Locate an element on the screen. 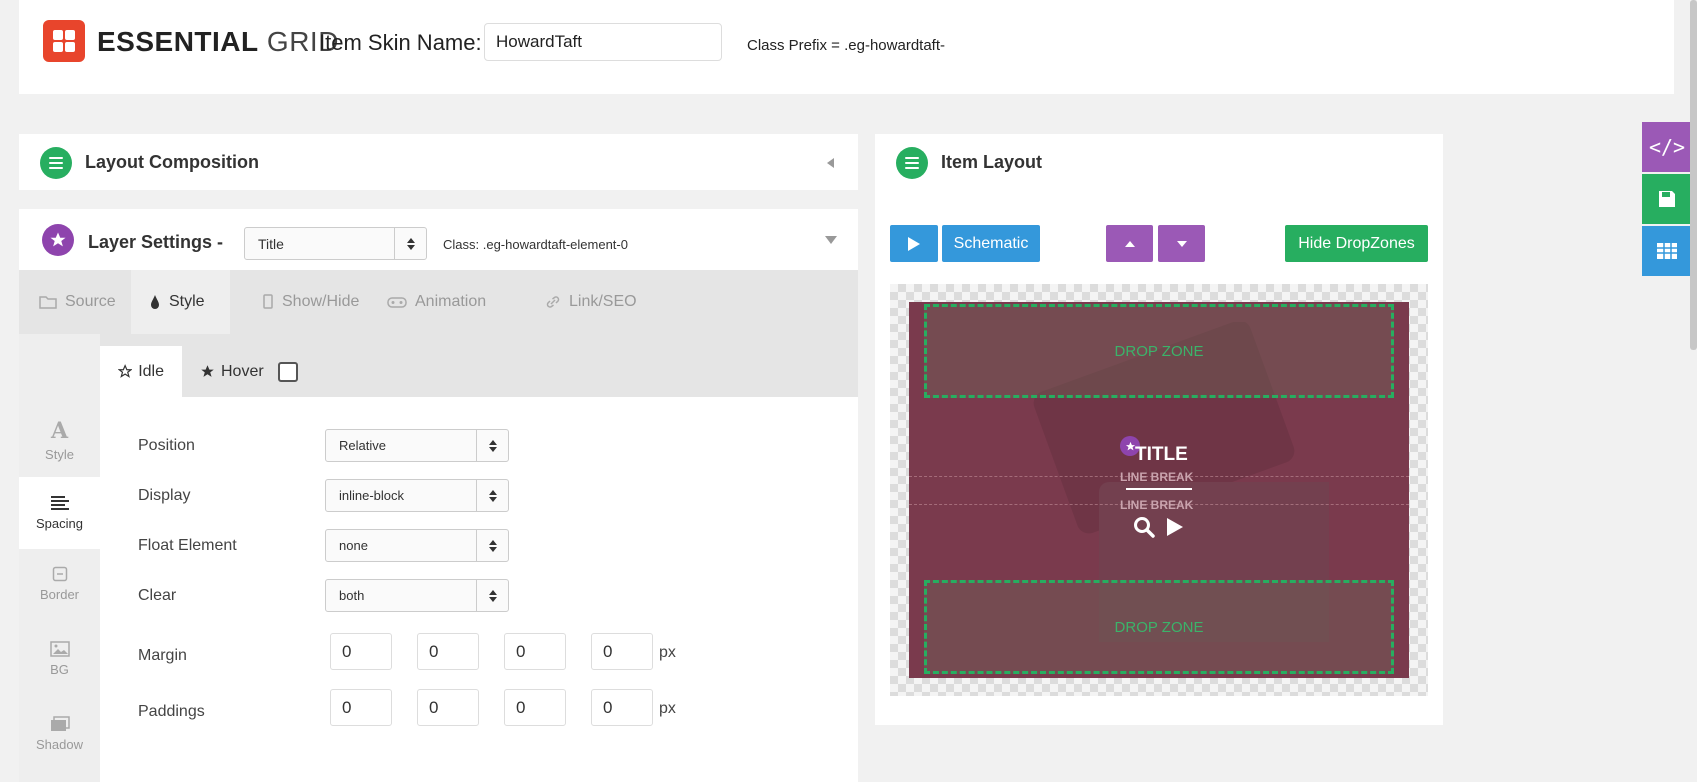  move-up-button is located at coordinates (1129, 243).